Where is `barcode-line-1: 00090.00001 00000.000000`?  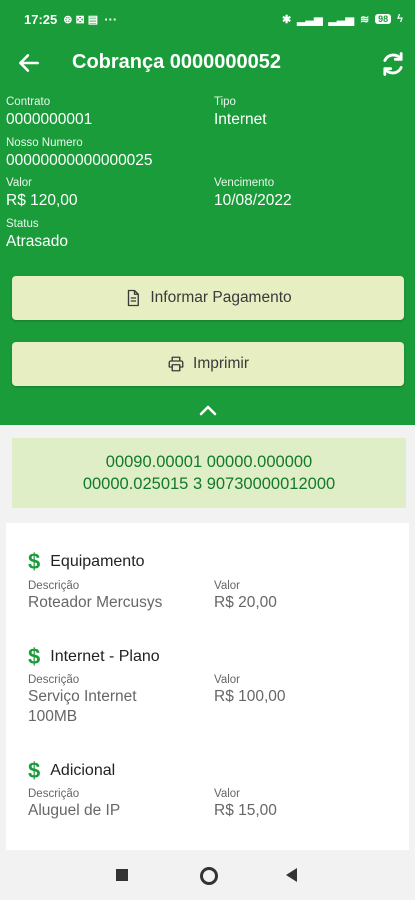
barcode-line-1: 00090.00001 00000.000000 is located at coordinates (209, 462).